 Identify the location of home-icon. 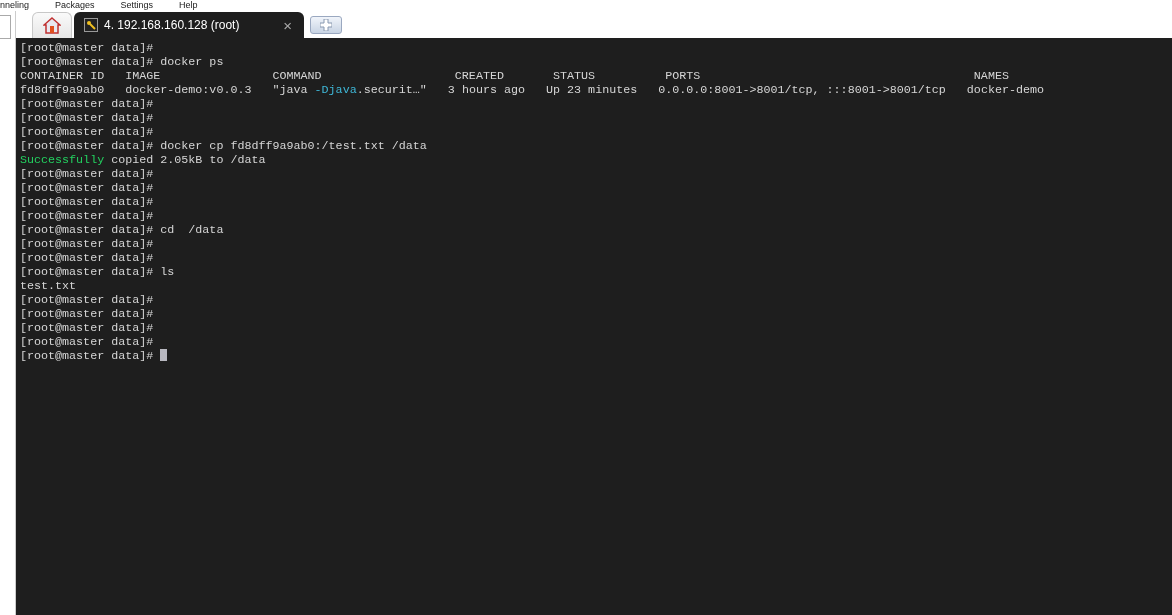
(52, 25).